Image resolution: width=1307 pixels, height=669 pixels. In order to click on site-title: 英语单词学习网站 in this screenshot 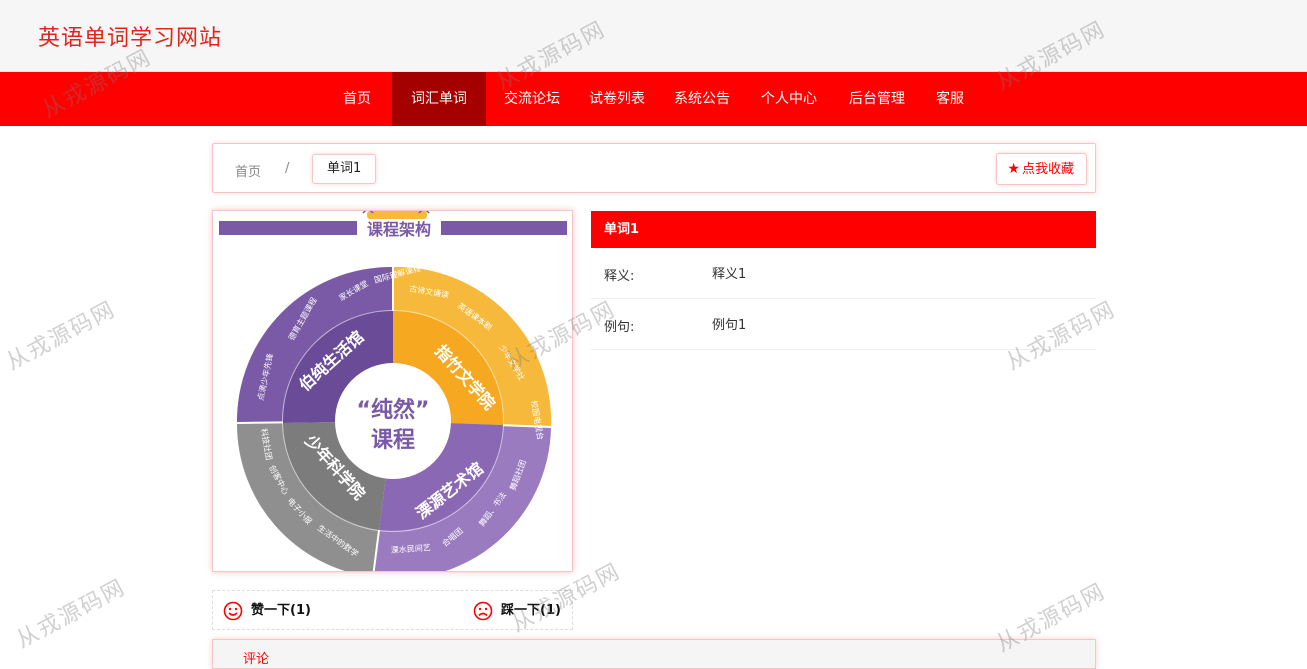, I will do `click(130, 36)`.